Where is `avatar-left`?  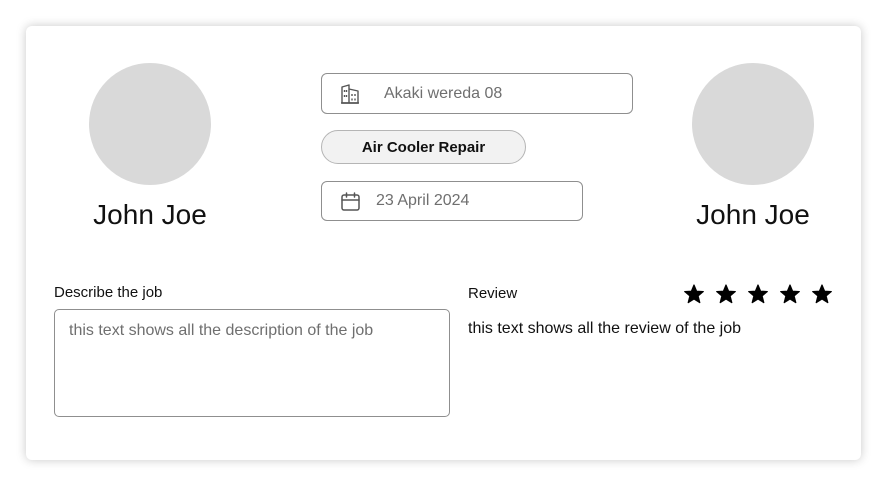 avatar-left is located at coordinates (150, 124).